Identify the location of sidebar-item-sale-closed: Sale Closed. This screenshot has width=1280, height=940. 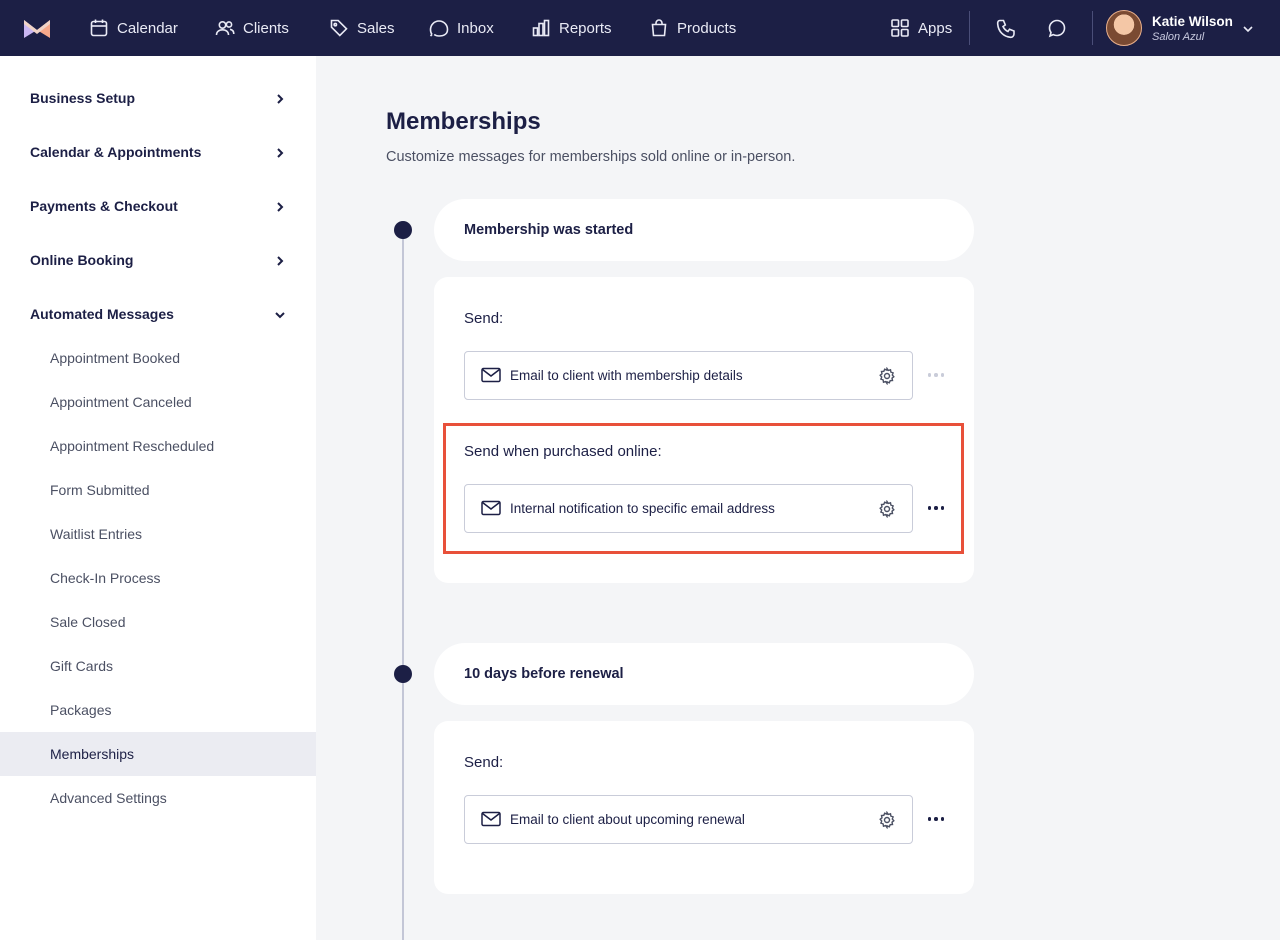
(158, 622).